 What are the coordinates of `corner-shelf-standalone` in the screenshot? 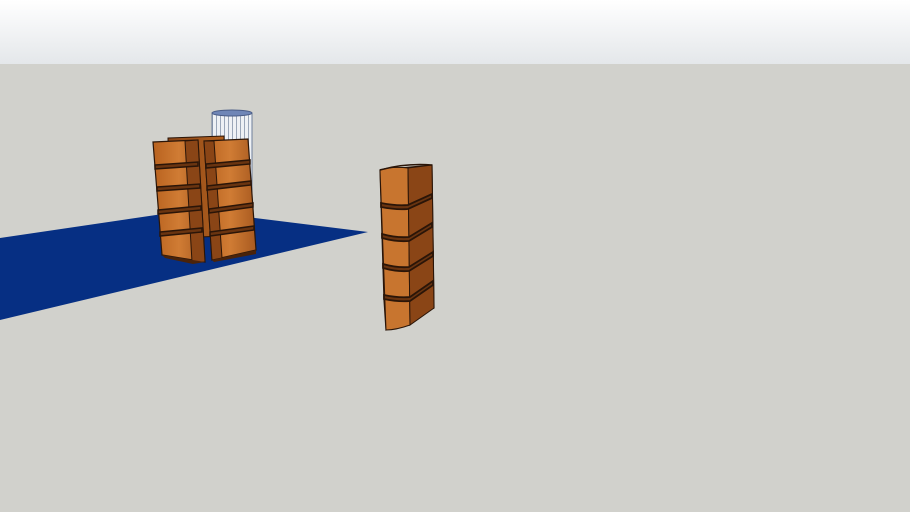 It's located at (407, 247).